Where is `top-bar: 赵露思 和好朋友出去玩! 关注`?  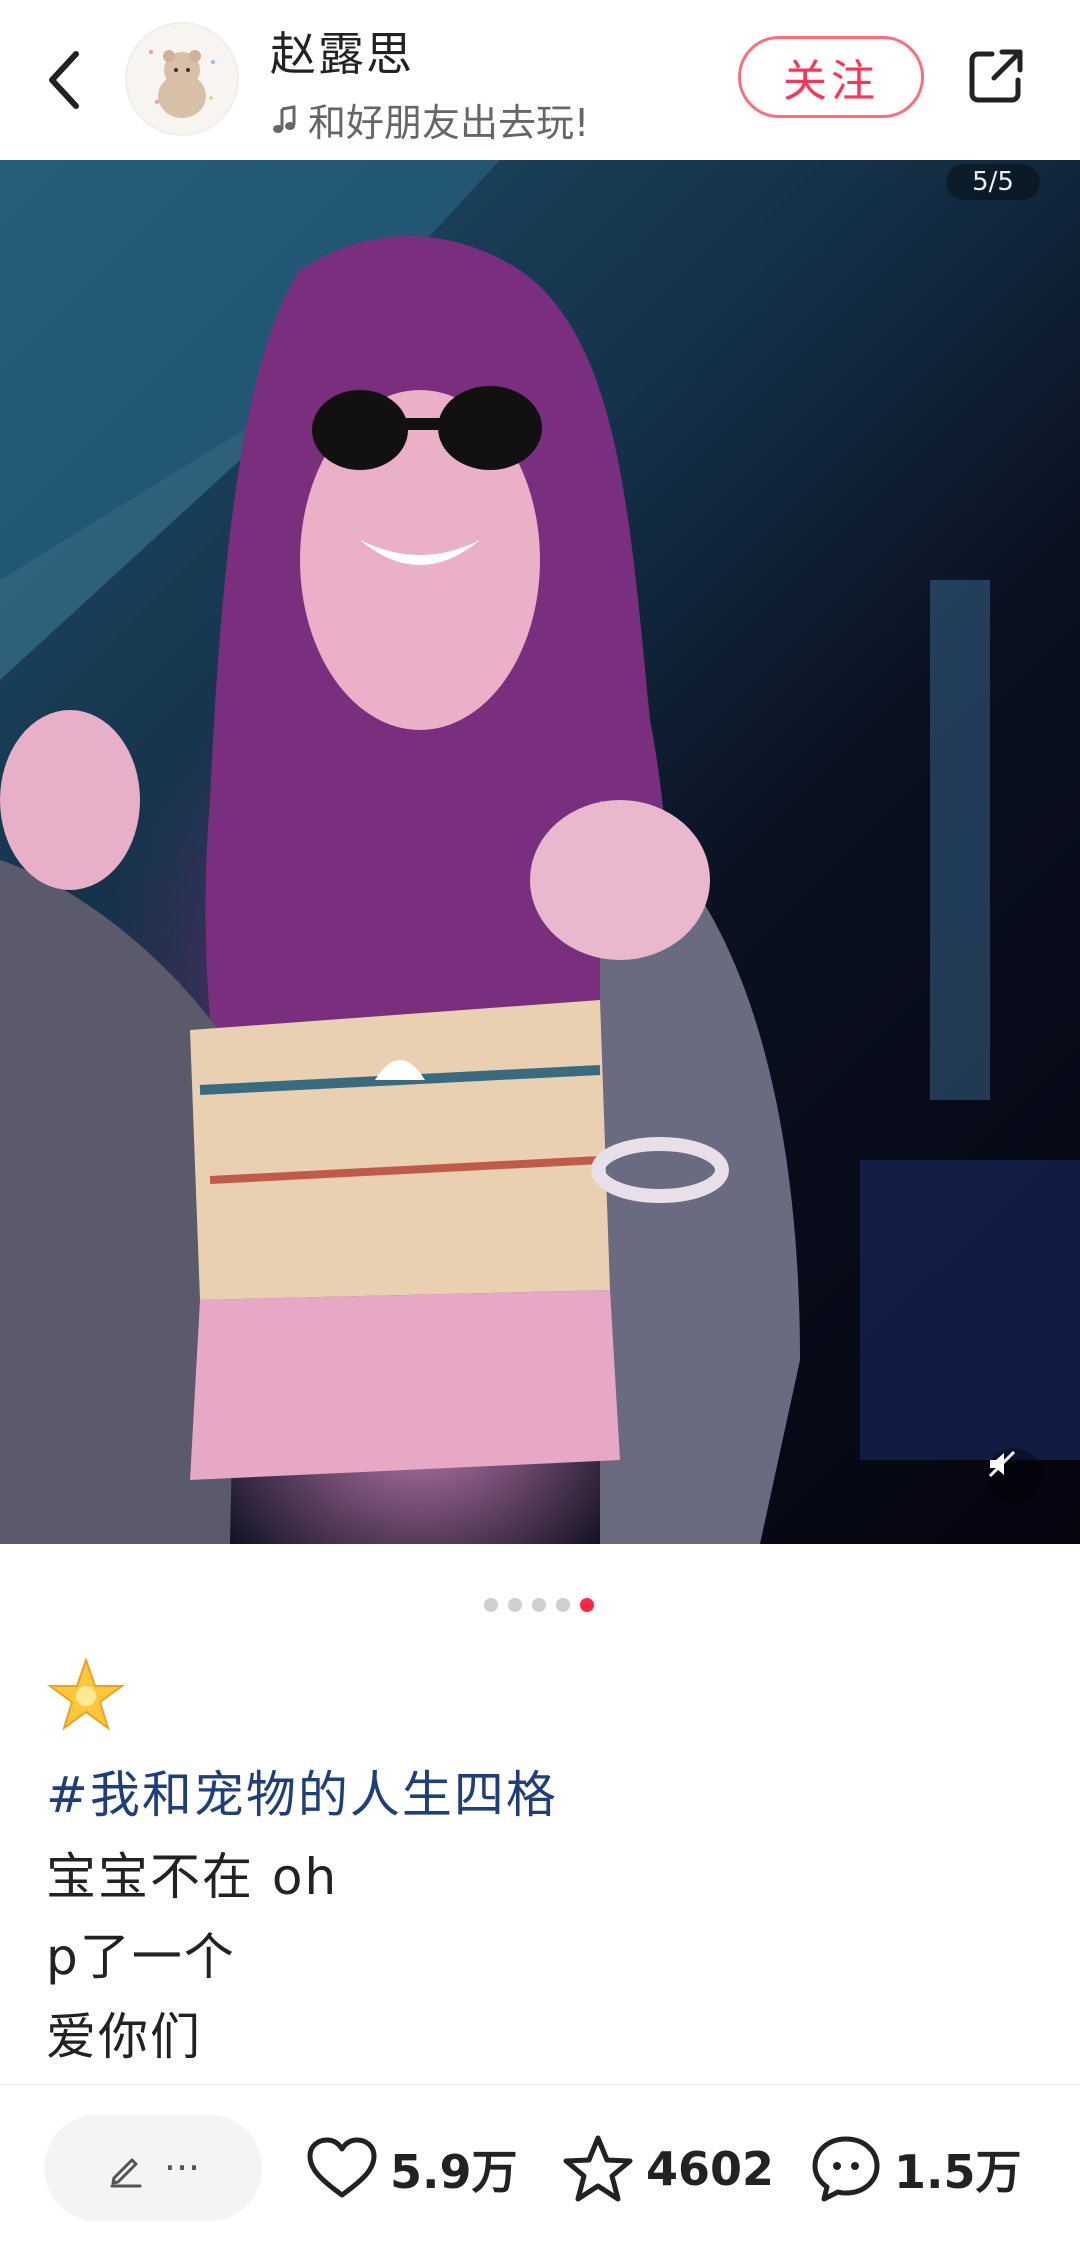 top-bar: 赵露思 和好朋友出去玩! 关注 is located at coordinates (540, 80).